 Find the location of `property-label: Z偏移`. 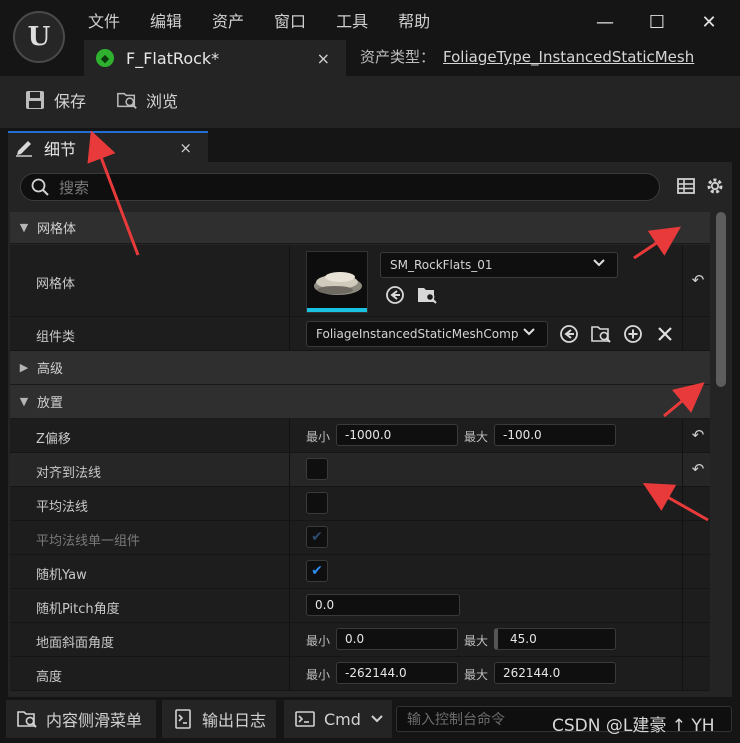

property-label: Z偏移 is located at coordinates (53, 439).